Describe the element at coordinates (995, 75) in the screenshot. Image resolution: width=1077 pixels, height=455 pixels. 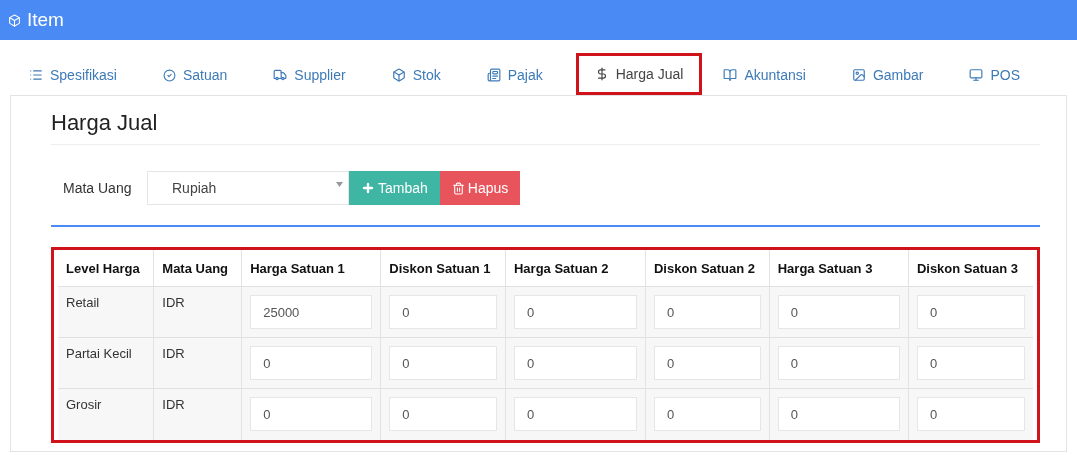
I see `tab: POS` at that location.